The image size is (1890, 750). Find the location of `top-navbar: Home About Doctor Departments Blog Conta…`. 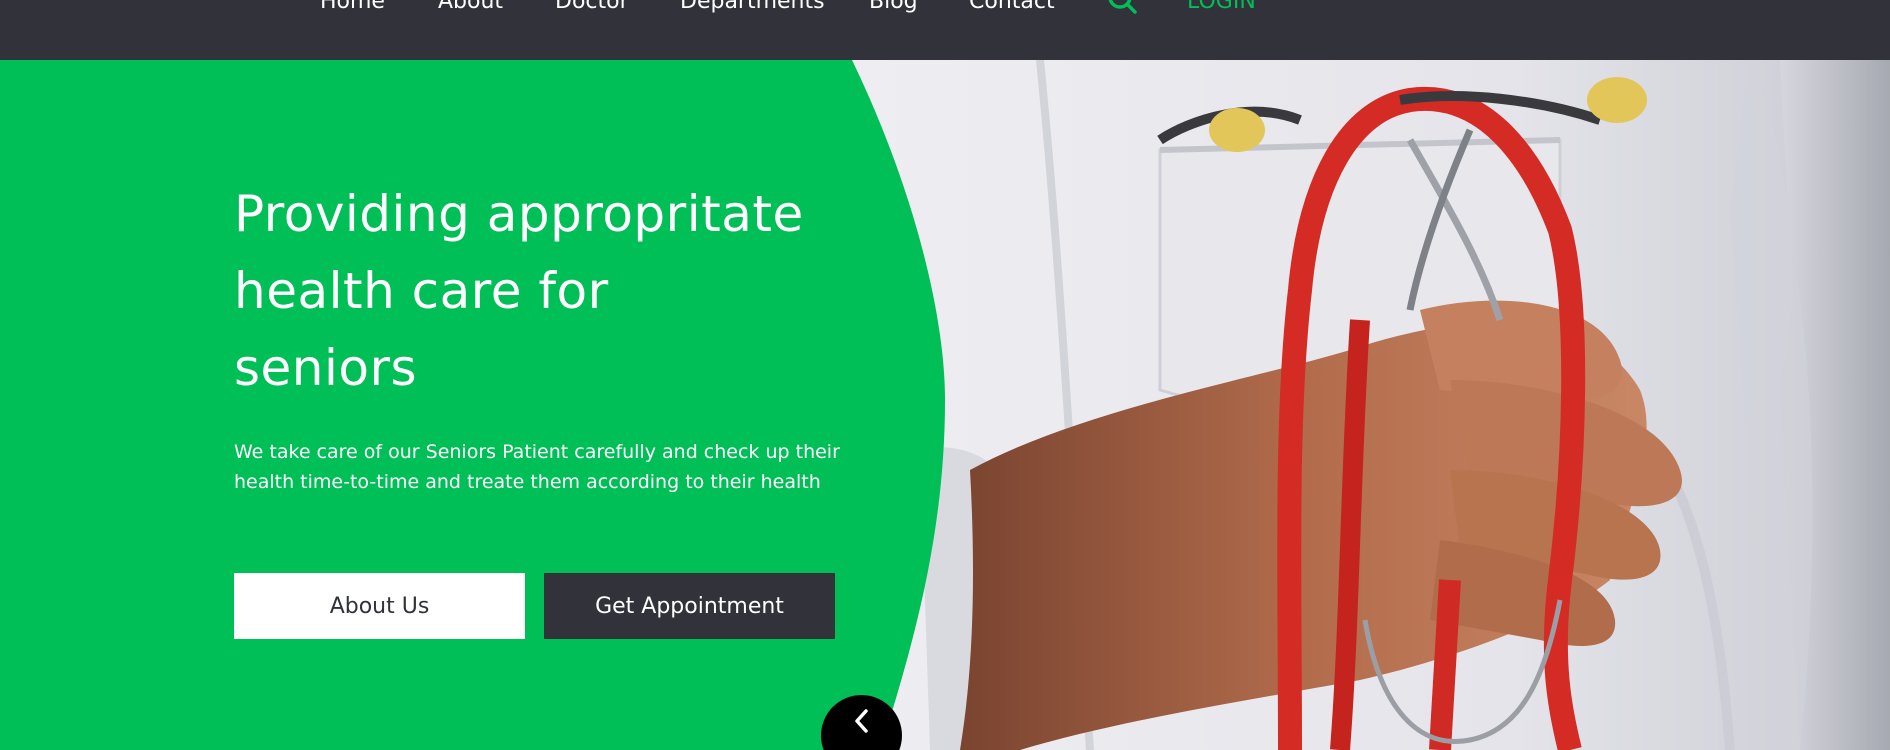

top-navbar: Home About Doctor Departments Blog Conta… is located at coordinates (945, 30).